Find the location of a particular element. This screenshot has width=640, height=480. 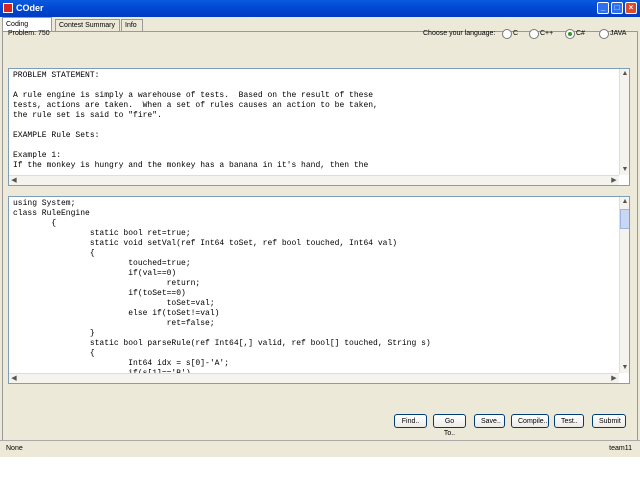

find-button: Find.. is located at coordinates (410, 421).